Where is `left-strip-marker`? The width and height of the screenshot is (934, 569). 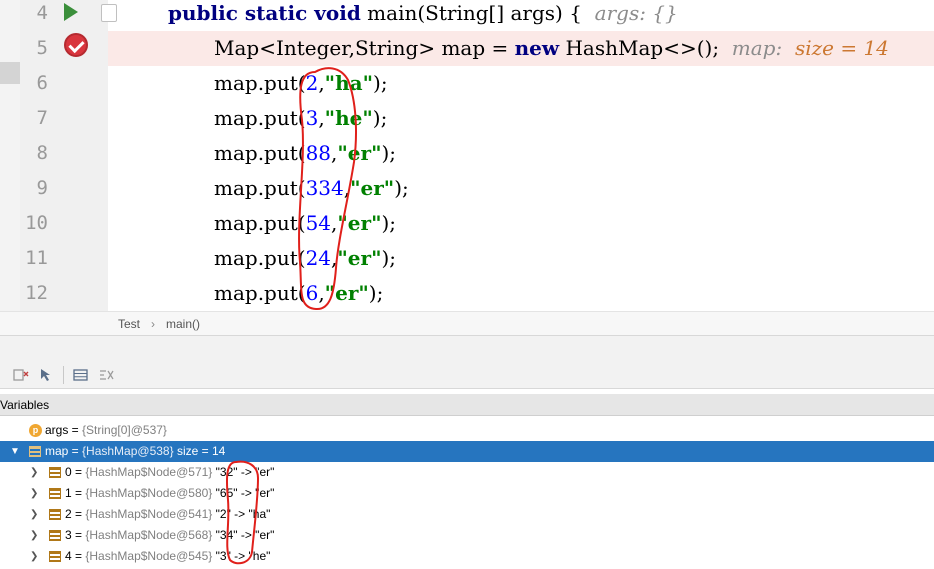 left-strip-marker is located at coordinates (10, 73).